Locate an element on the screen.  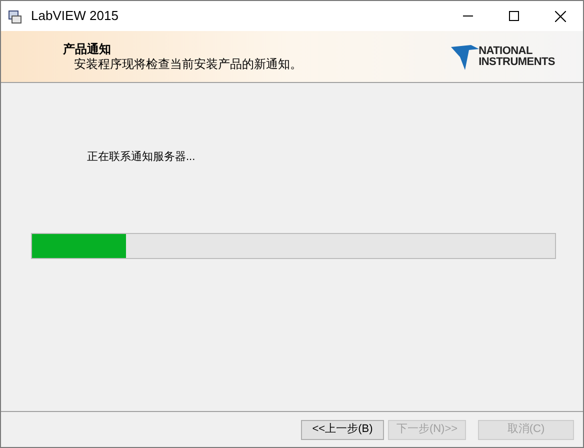
wizard-button: <<上一步(B) is located at coordinates (342, 430).